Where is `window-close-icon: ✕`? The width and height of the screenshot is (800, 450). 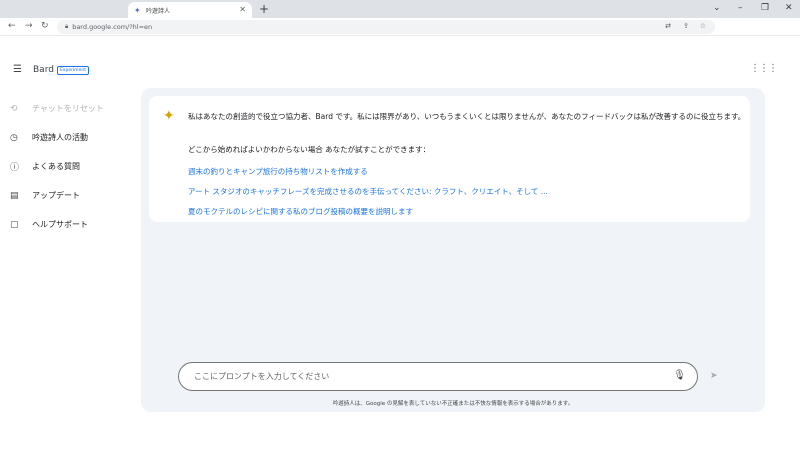
window-close-icon: ✕ is located at coordinates (789, 8).